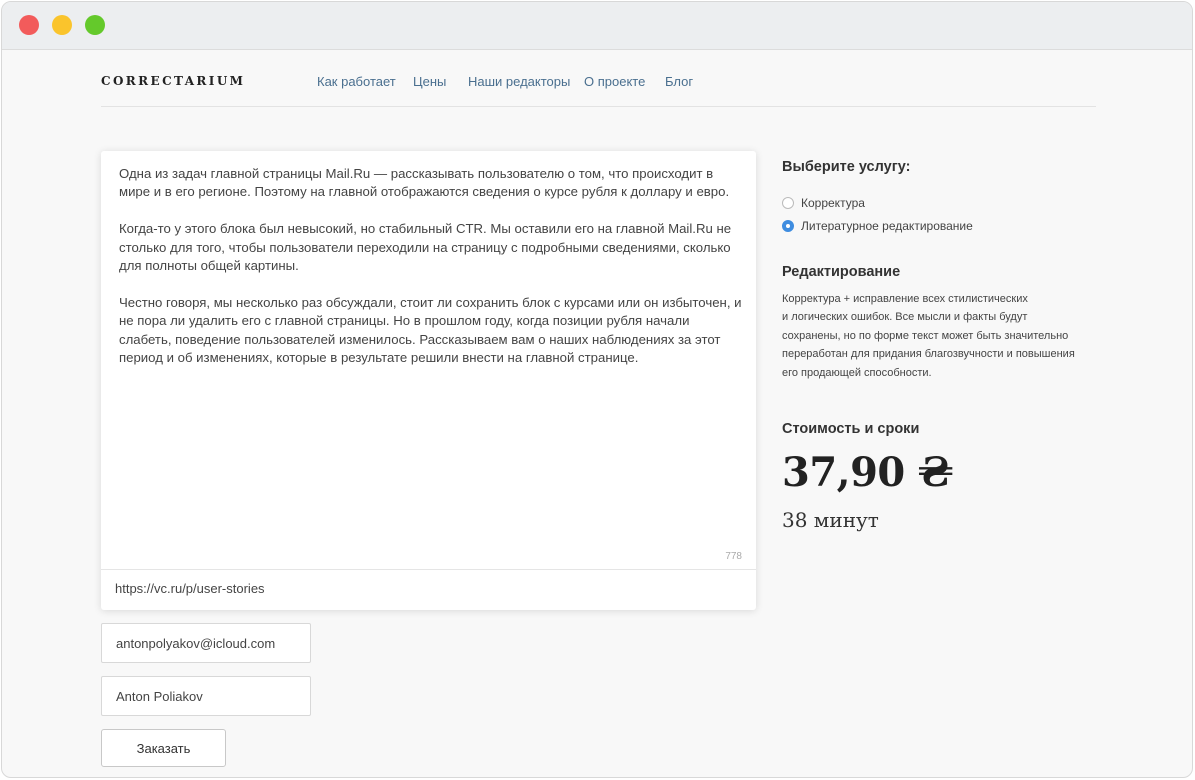 This screenshot has height=780, width=1195. Describe the element at coordinates (62, 25) in the screenshot. I see `minimize-window-button` at that location.